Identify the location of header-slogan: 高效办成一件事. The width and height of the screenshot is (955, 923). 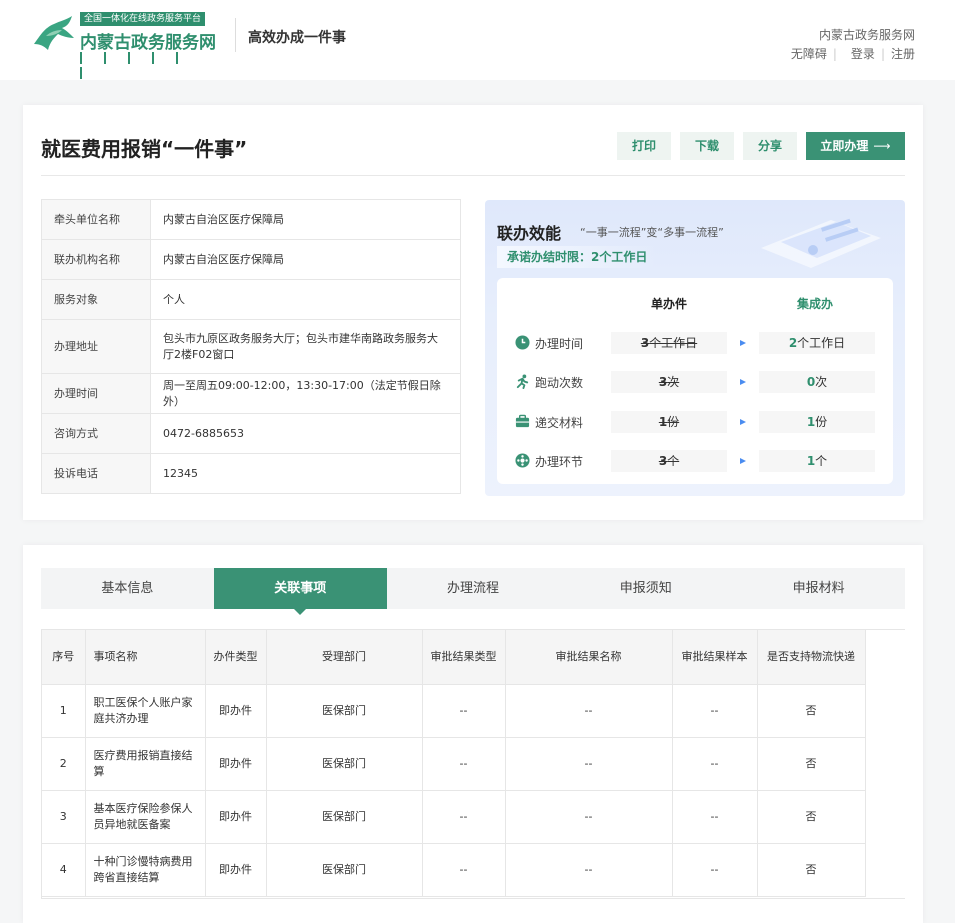
(297, 38).